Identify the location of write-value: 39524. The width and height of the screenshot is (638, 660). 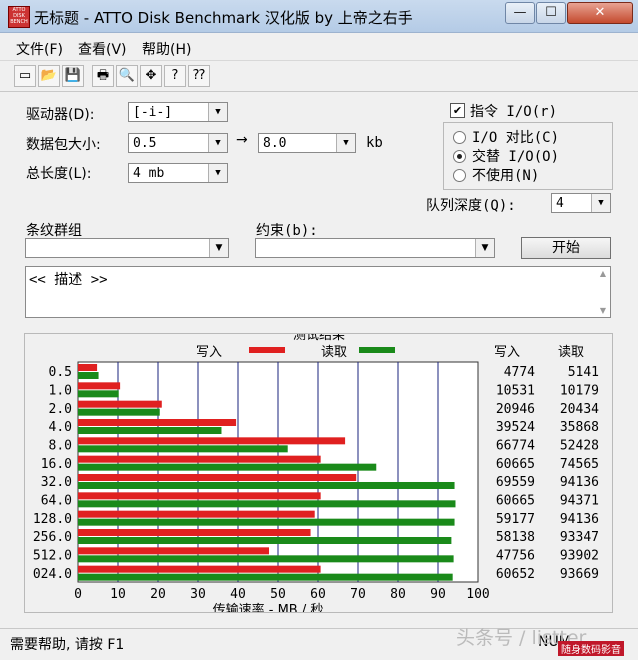
(515, 427).